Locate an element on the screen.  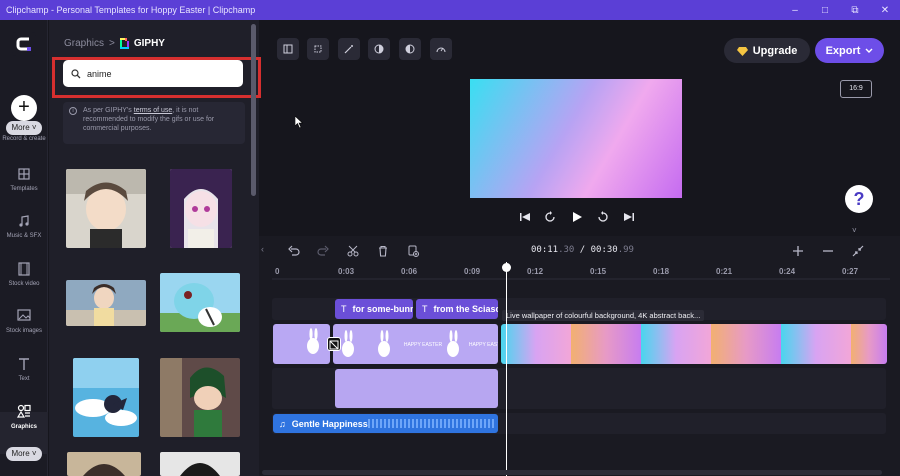
timeline-collapse-icon: ‹ is located at coordinates (262, 249).